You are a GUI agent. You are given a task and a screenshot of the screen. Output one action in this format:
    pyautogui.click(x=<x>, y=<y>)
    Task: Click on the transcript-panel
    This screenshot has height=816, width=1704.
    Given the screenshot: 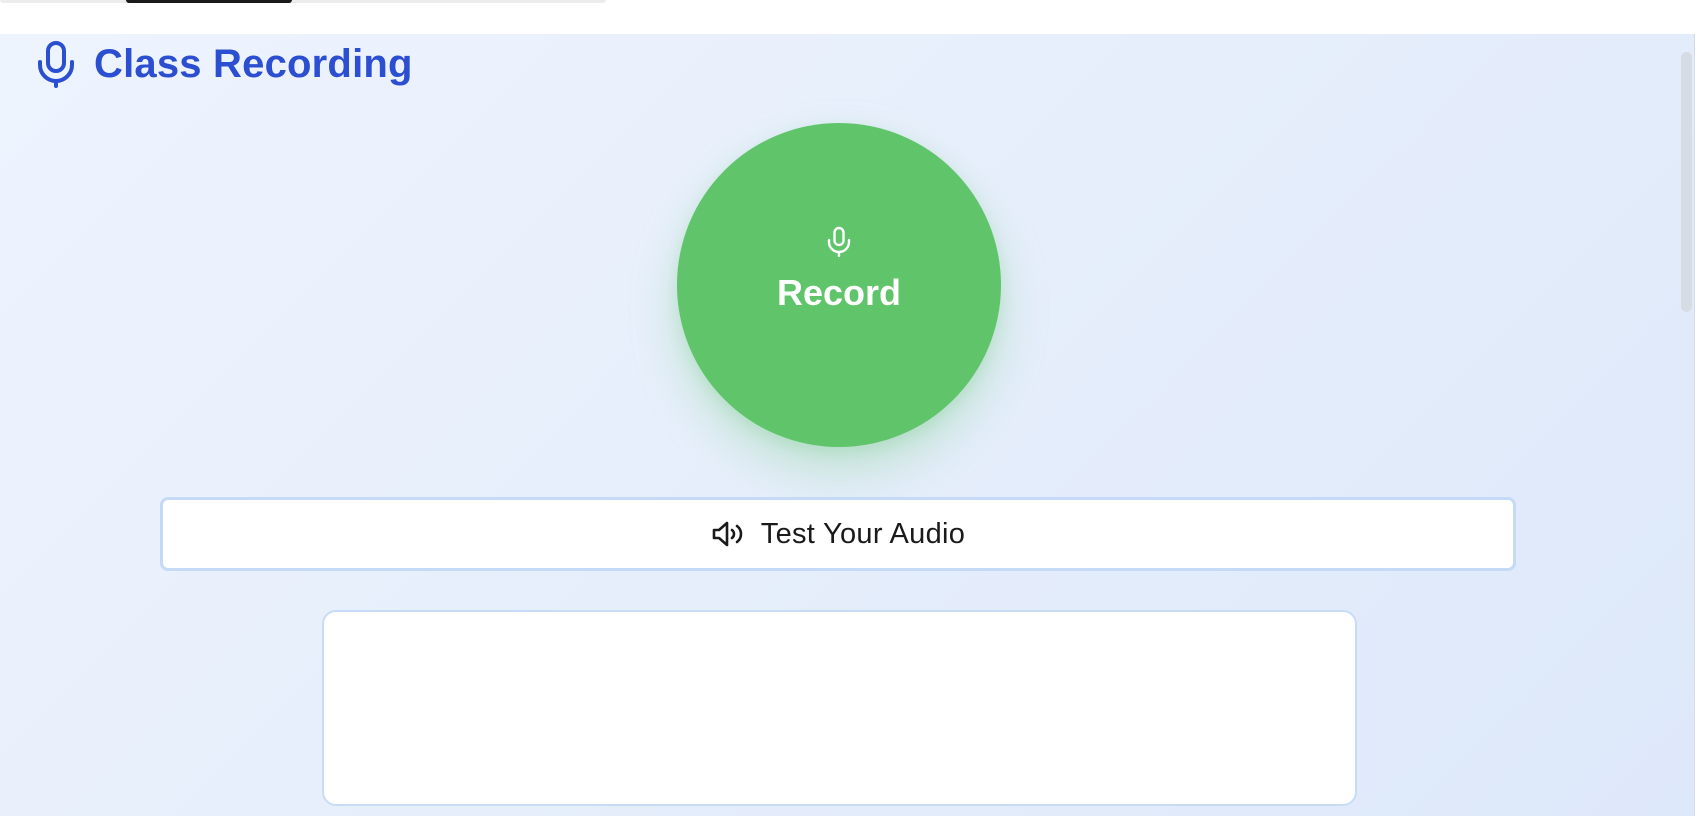 What is the action you would take?
    pyautogui.click(x=839, y=708)
    